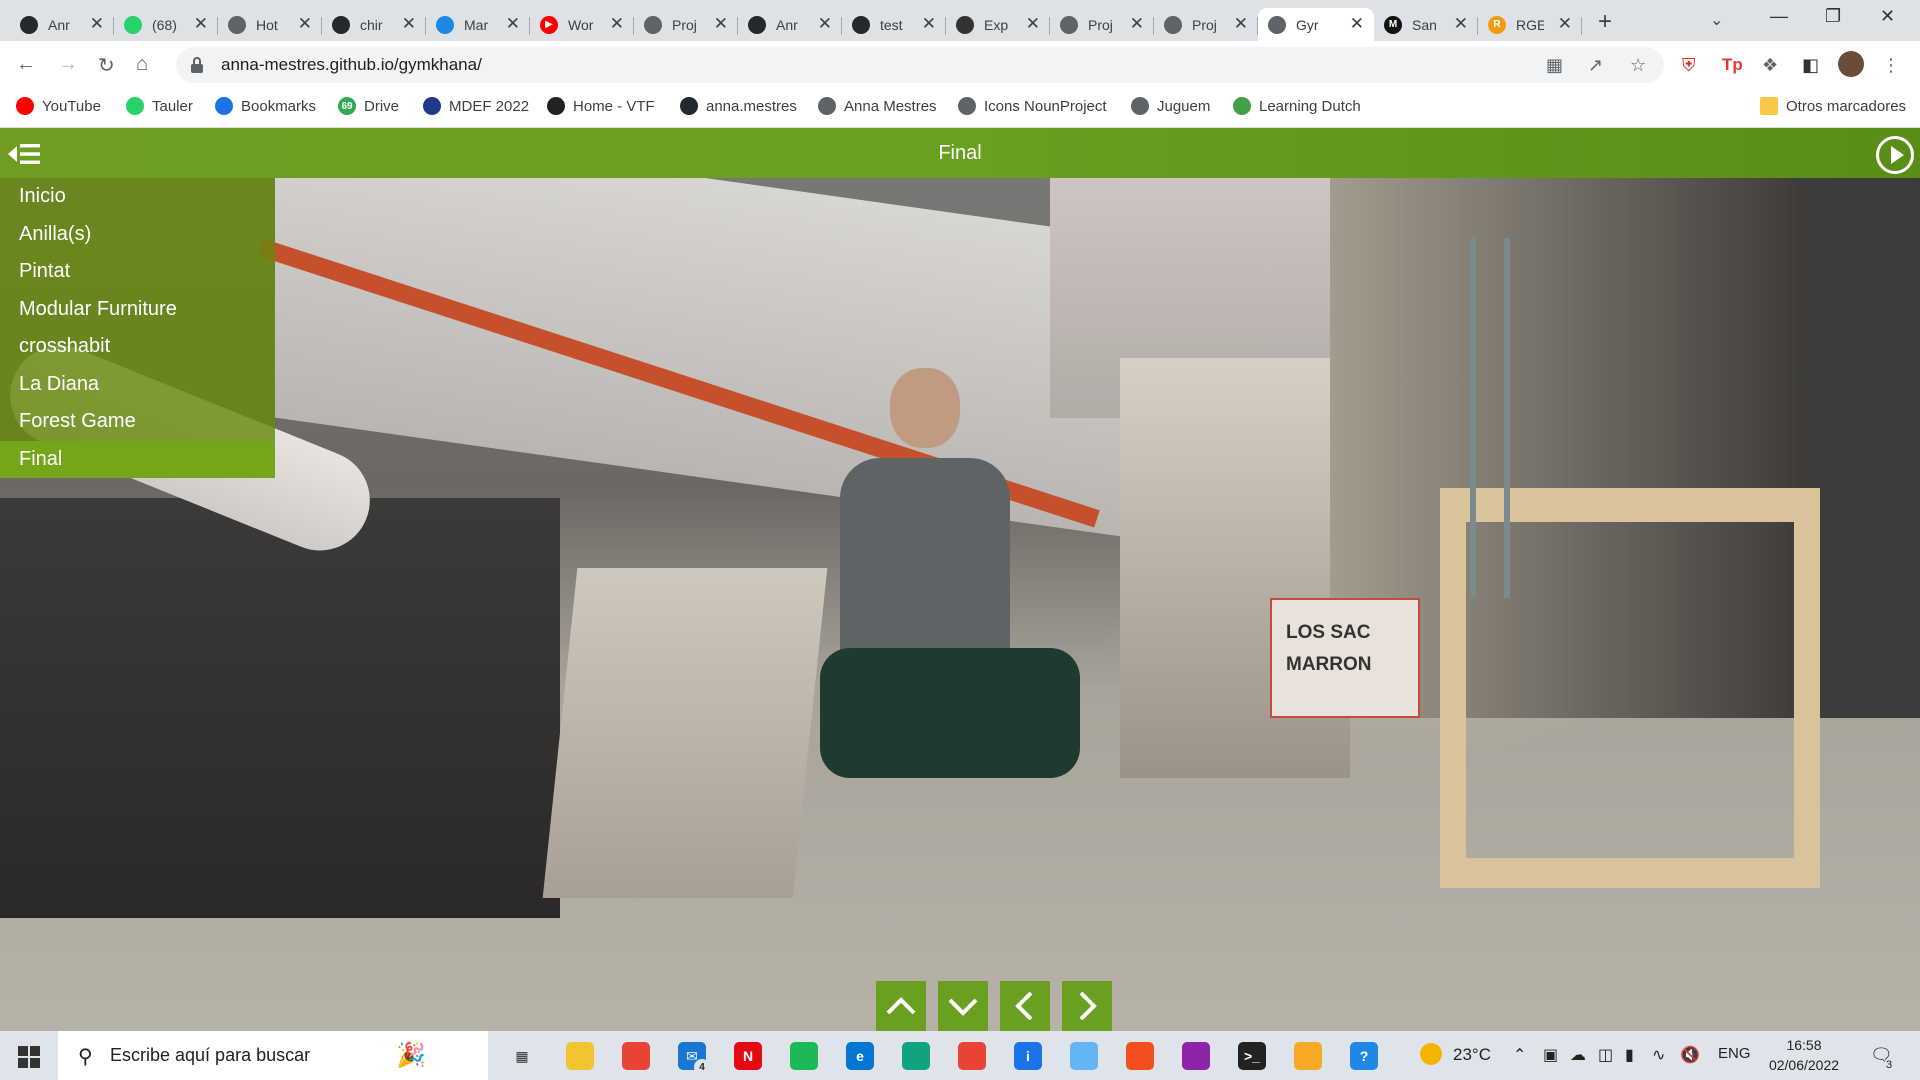 The image size is (1920, 1080). Describe the element at coordinates (478, 24) in the screenshot. I see `browser-tab: Mar ✕` at that location.